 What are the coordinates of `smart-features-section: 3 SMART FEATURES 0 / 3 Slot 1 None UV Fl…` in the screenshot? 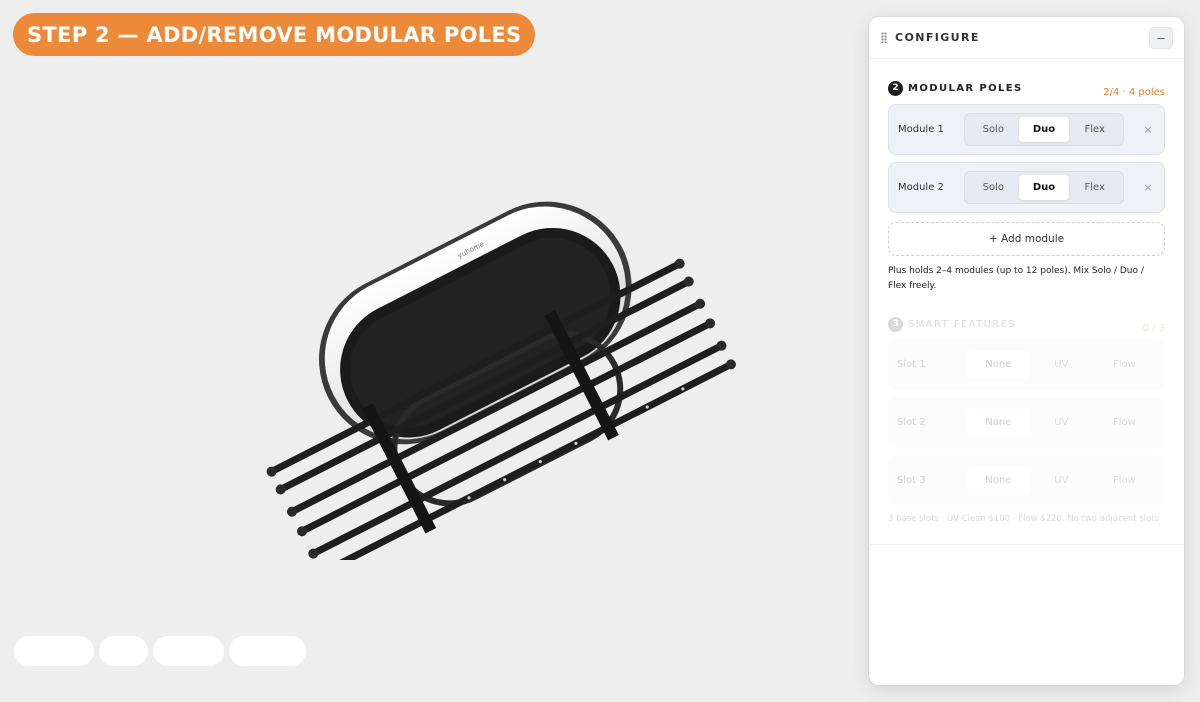 It's located at (1026, 420).